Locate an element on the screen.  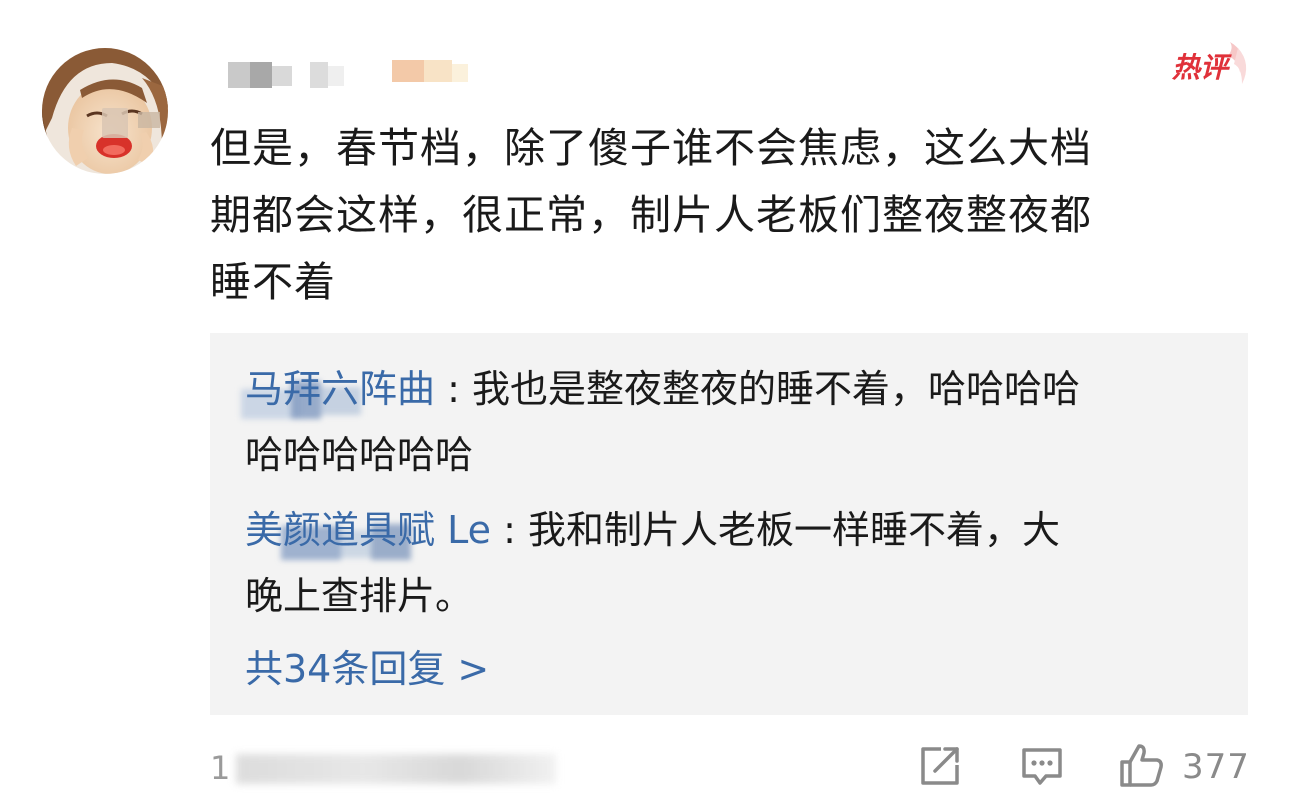
comment-bubble-icon is located at coordinates (1042, 766).